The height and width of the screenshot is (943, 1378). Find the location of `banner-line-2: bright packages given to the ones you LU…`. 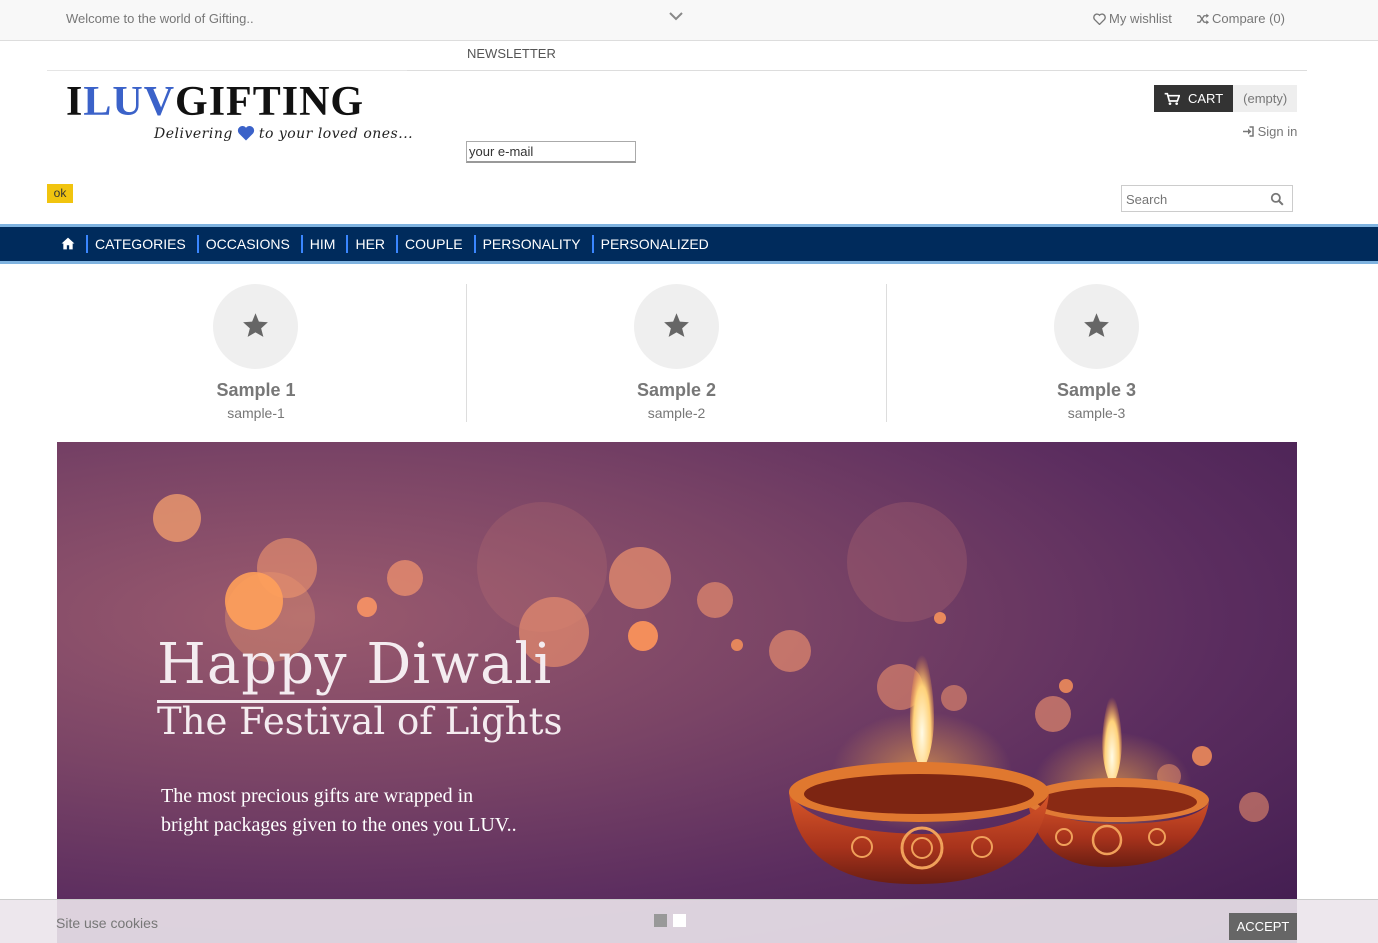

banner-line-2: bright packages given to the ones you LU… is located at coordinates (339, 825).